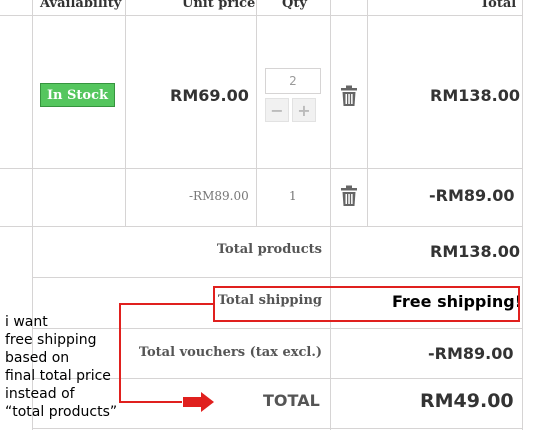 This screenshot has height=439, width=552. I want to click on annotation-connector, so click(166, 353).